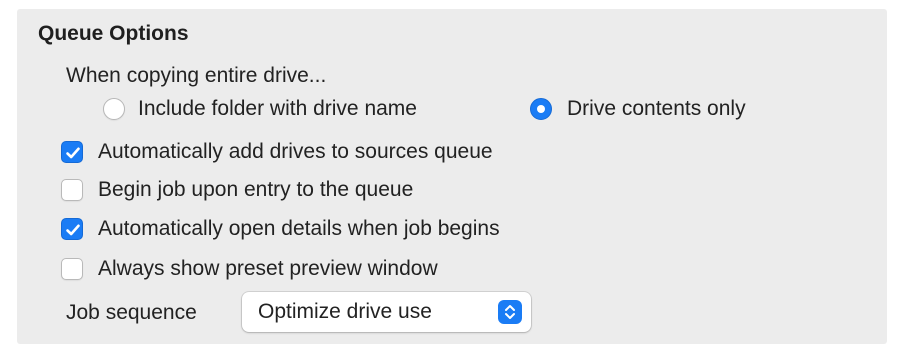 The width and height of the screenshot is (906, 354). I want to click on job-sequence-select: Optimize drive use, so click(386, 312).